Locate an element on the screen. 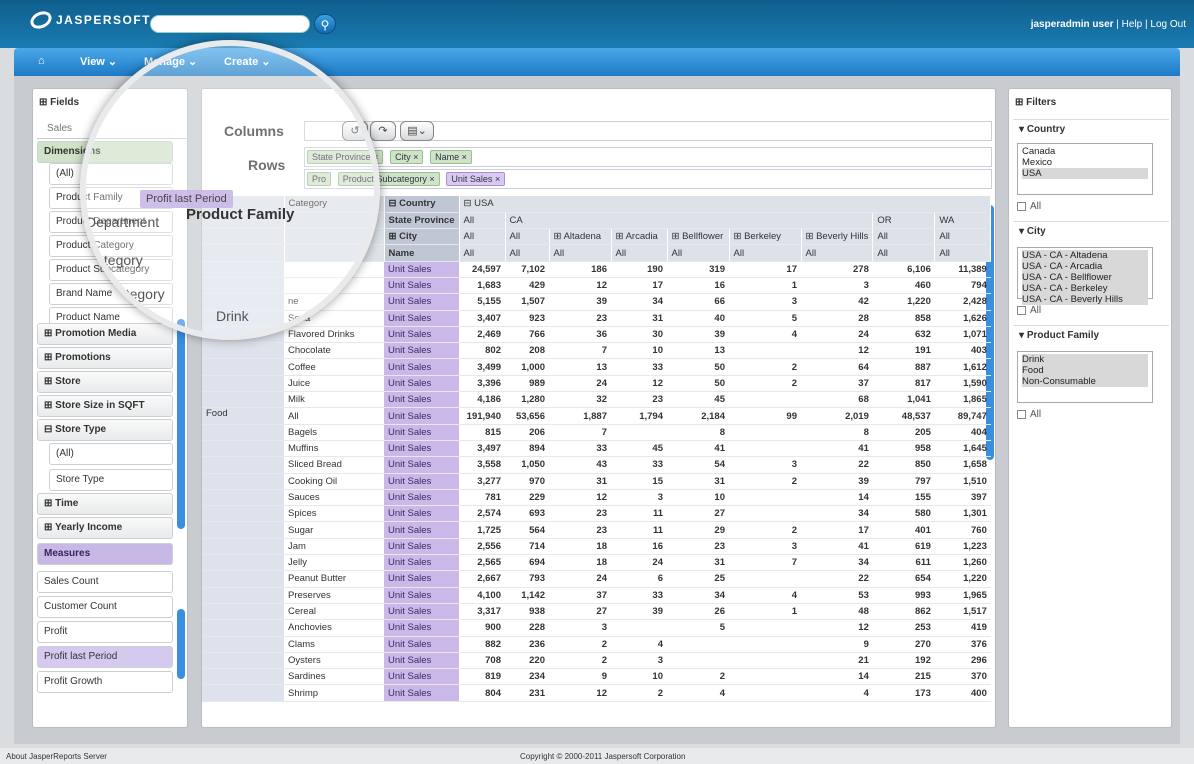 Image resolution: width=1194 pixels, height=764 pixels. row-product-cell: Muffins is located at coordinates (334, 449).